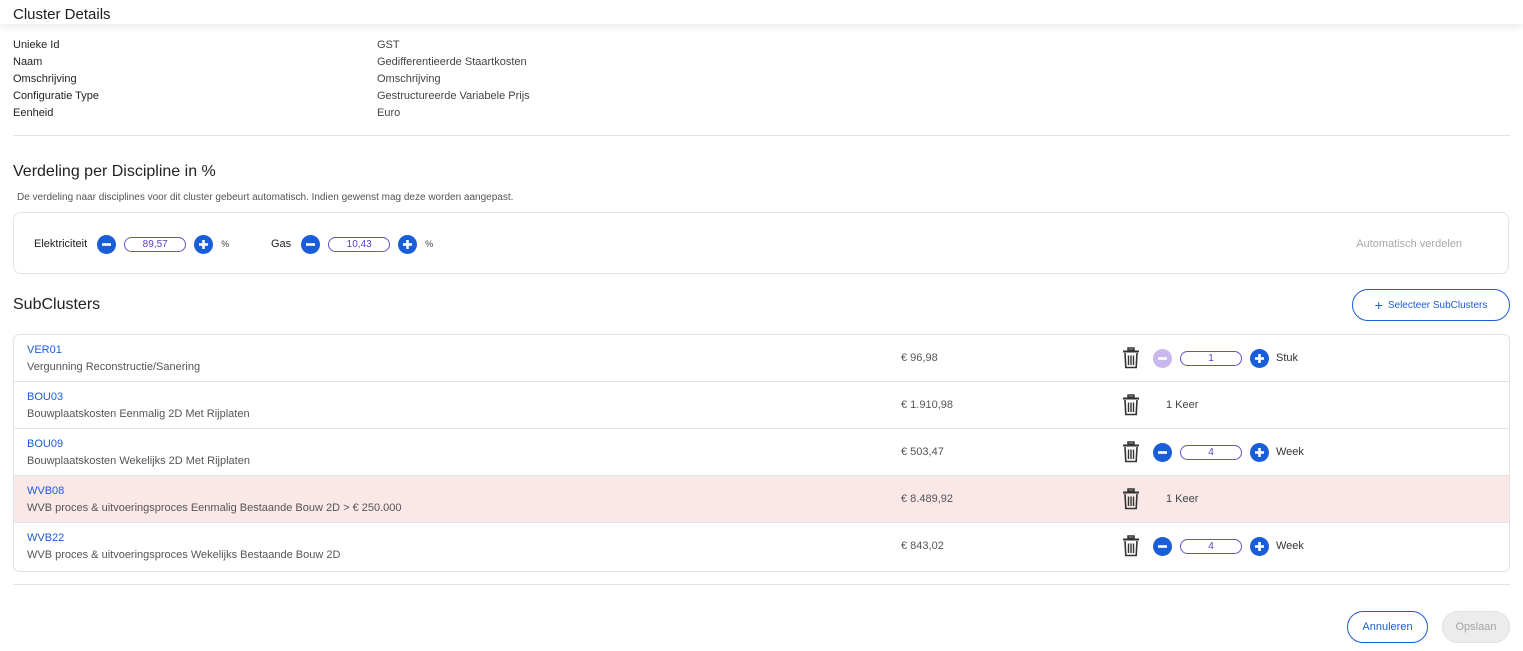 This screenshot has height=651, width=1523. Describe the element at coordinates (389, 113) in the screenshot. I see `detail-value: Euro` at that location.